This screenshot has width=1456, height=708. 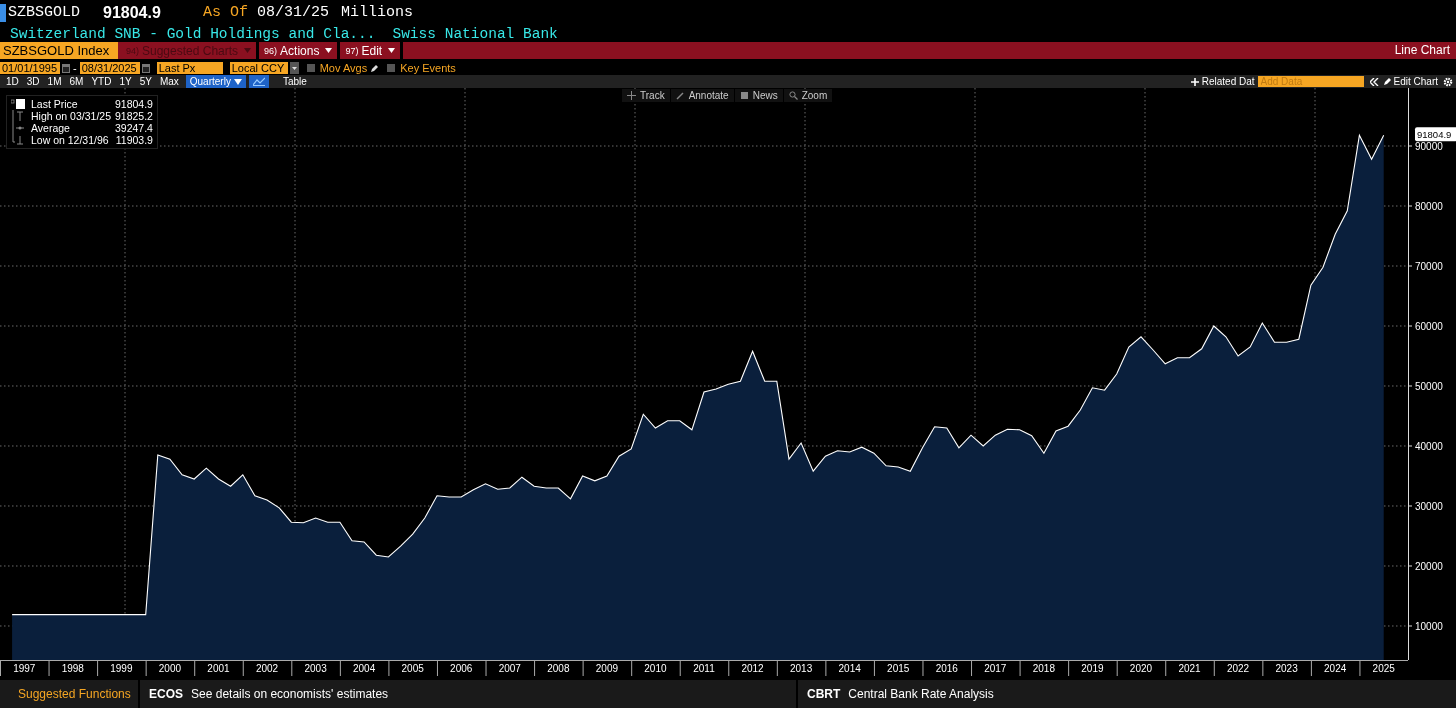 What do you see at coordinates (1194, 81) in the screenshot?
I see `plus-icon` at bounding box center [1194, 81].